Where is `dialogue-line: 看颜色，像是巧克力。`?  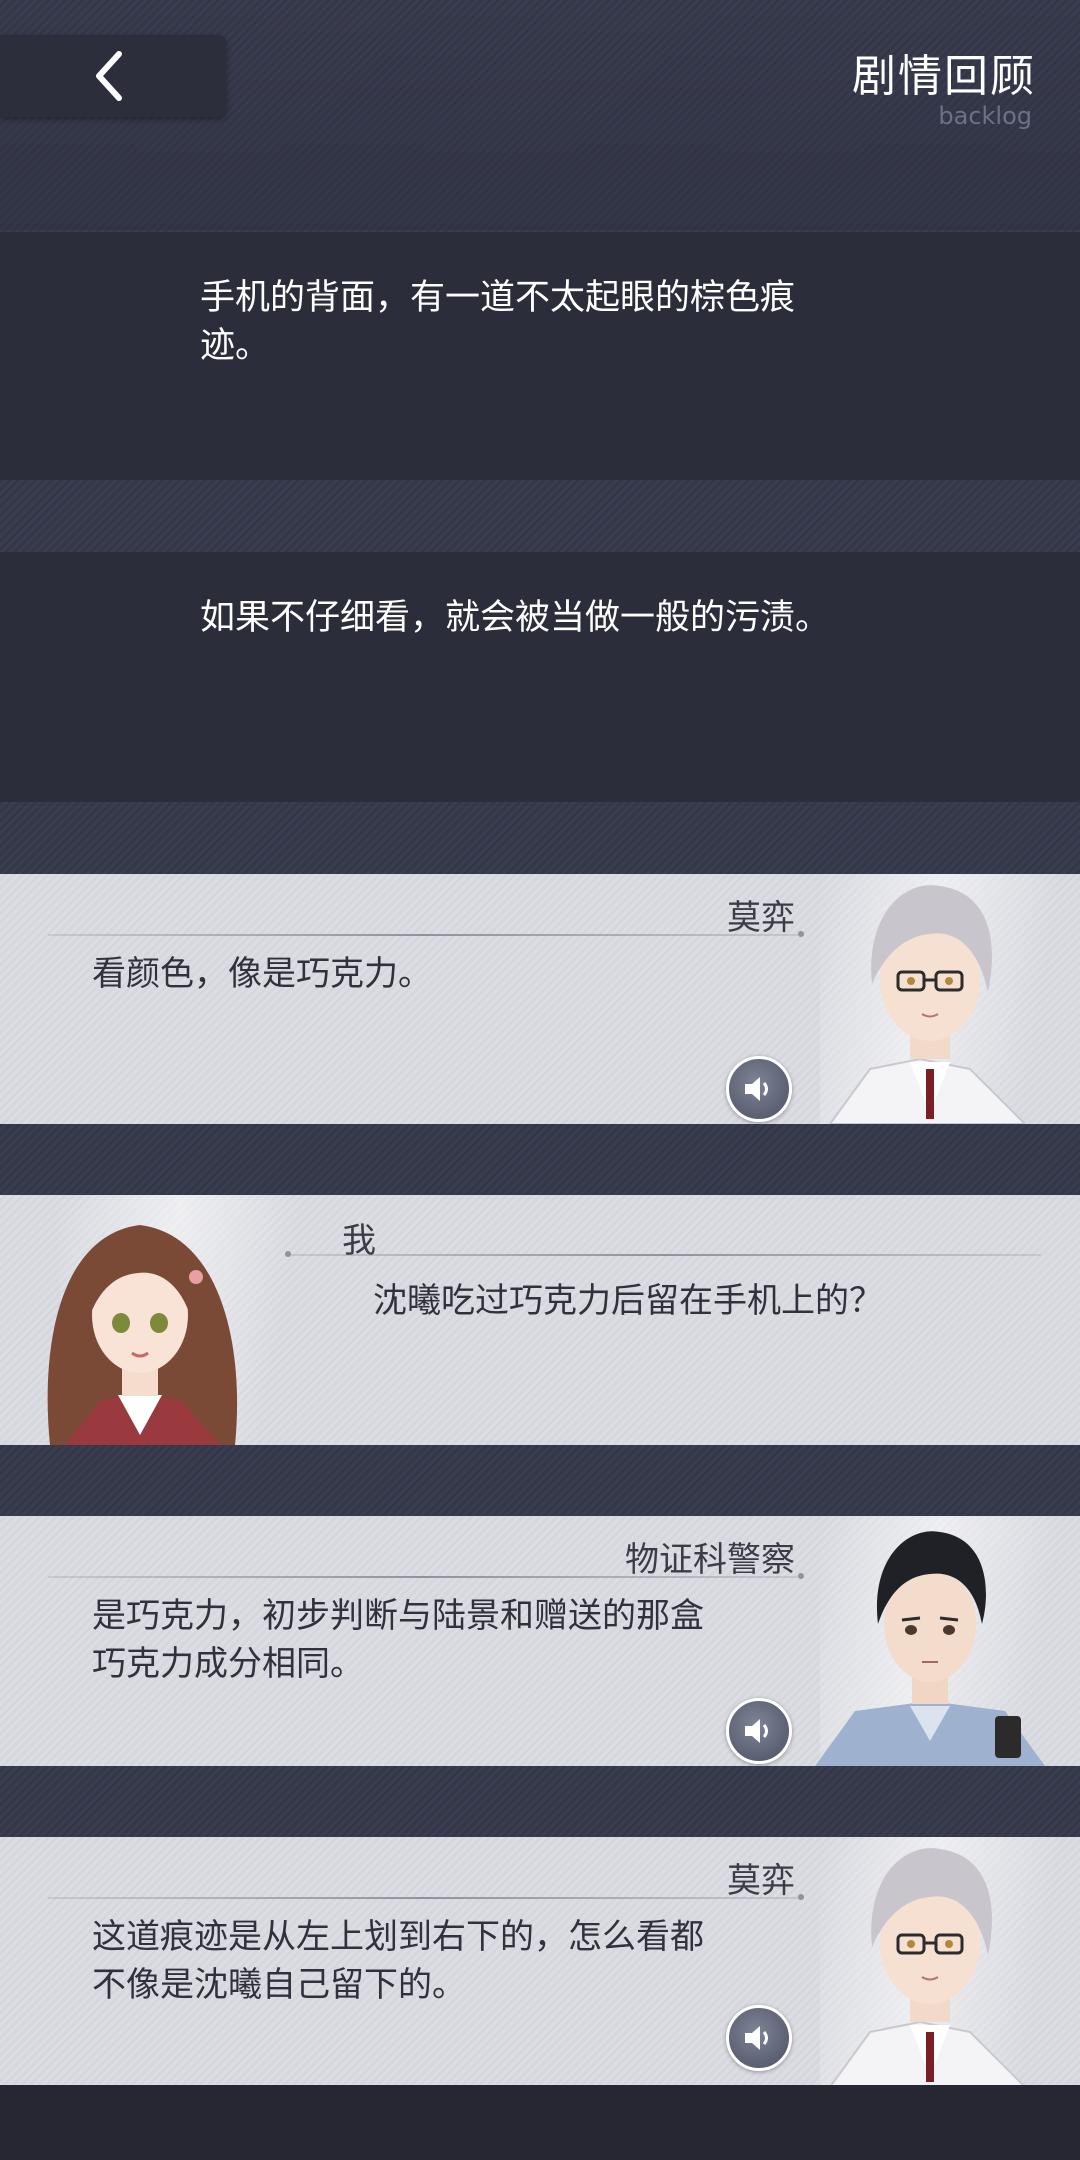 dialogue-line: 看颜色，像是巧克力。 is located at coordinates (262, 974).